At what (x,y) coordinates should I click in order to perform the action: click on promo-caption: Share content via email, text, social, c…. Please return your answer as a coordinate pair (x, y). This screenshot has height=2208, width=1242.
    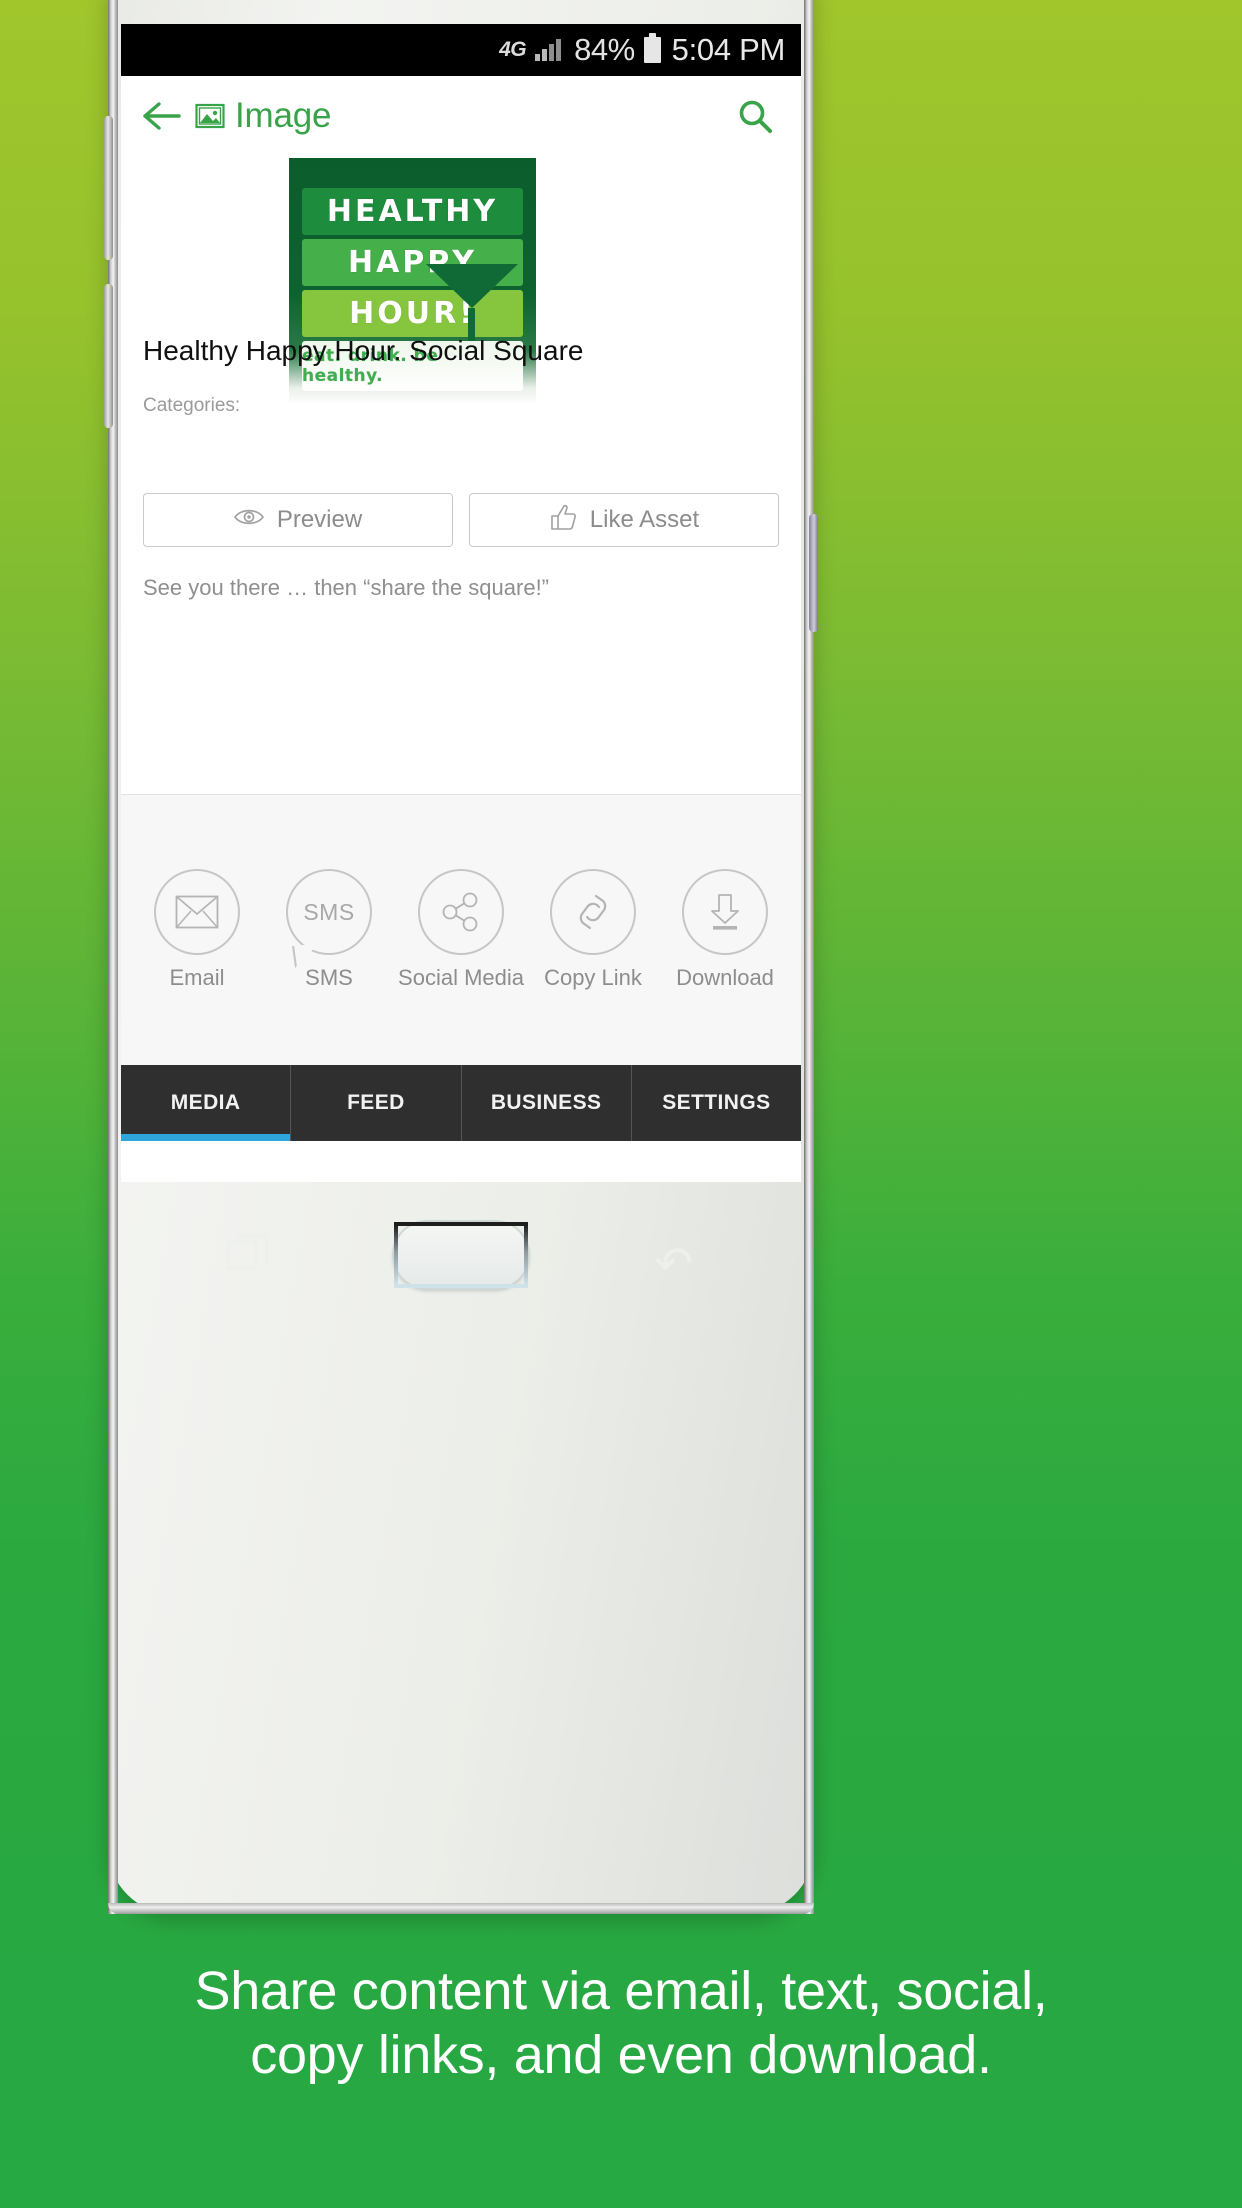
    Looking at the image, I should click on (621, 2023).